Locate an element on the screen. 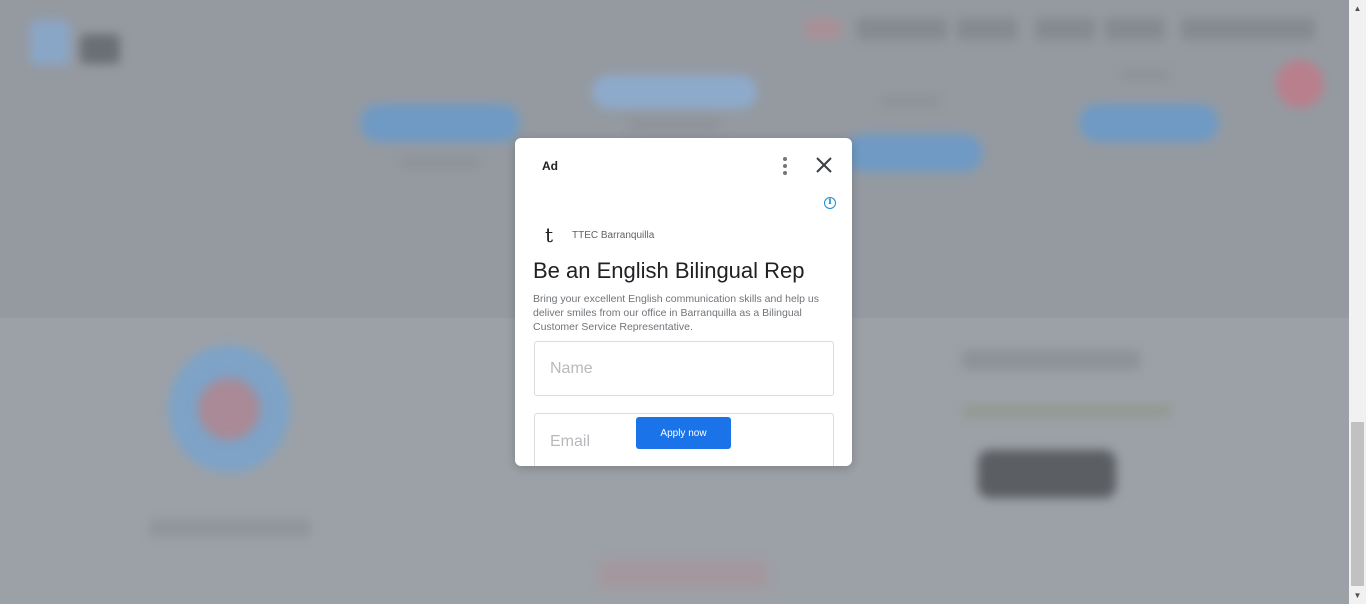 The height and width of the screenshot is (604, 1366). name-input is located at coordinates (684, 368).